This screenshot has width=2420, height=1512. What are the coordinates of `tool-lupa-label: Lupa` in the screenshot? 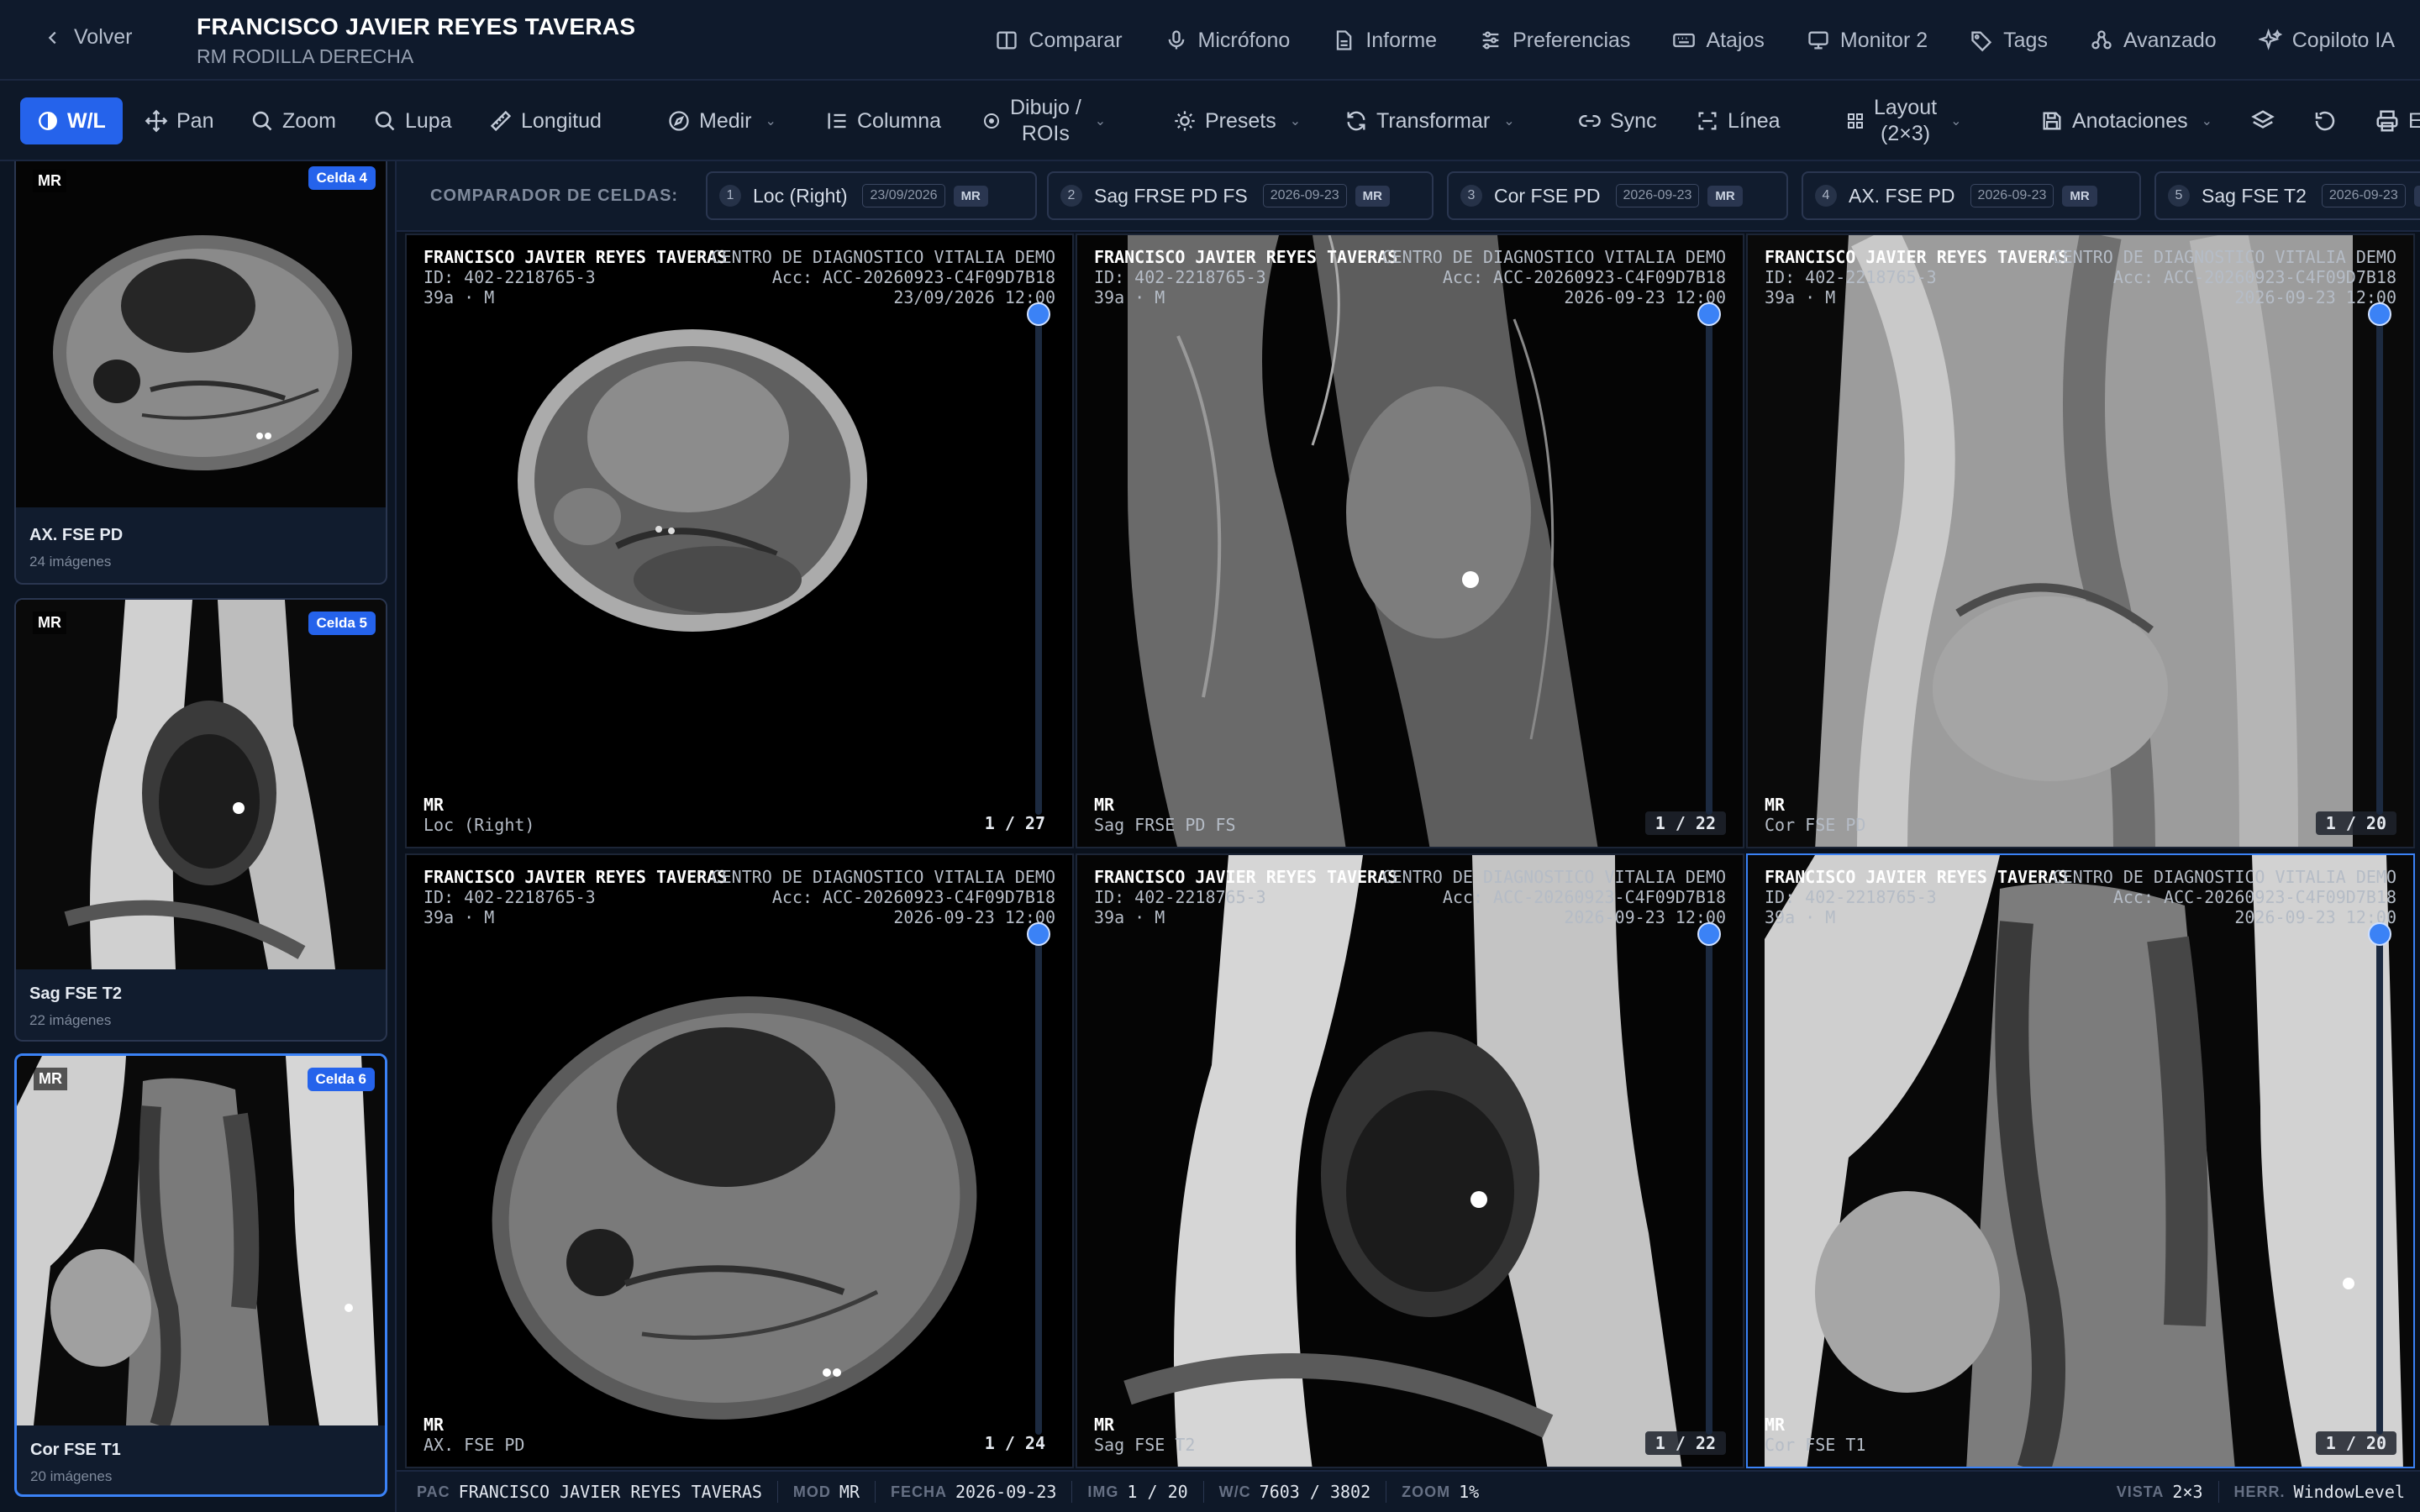 It's located at (428, 120).